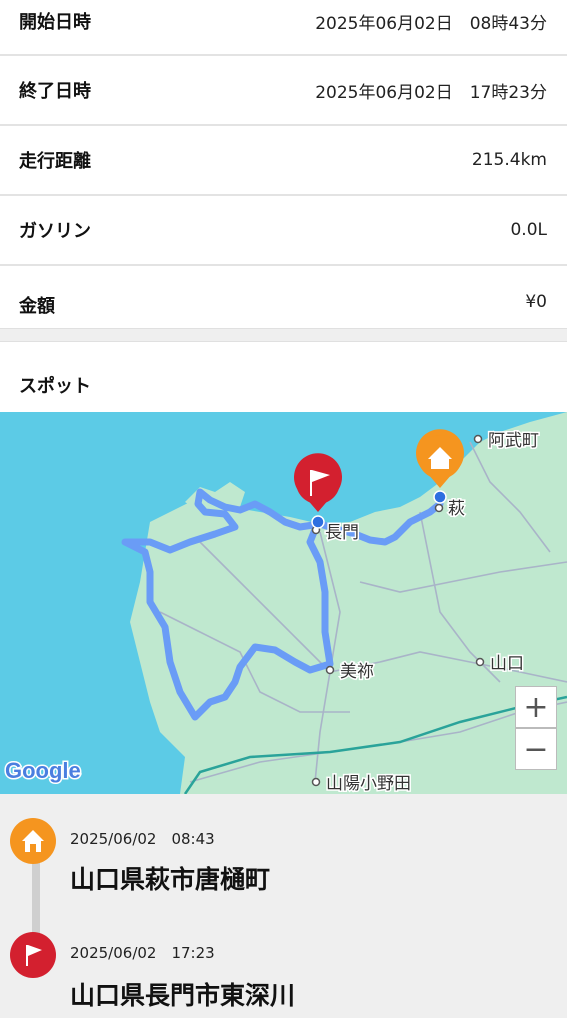  I want to click on place-label-sanyo: 山陽小野田, so click(368, 783).